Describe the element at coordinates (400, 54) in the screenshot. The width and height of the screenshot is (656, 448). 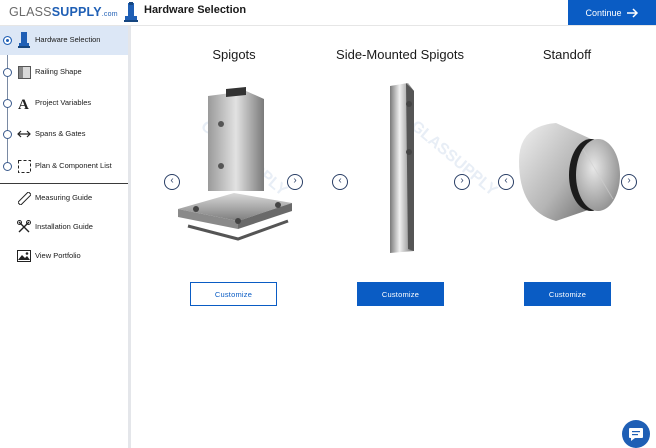
I see `product-title: Side-Mounted Spigots` at that location.